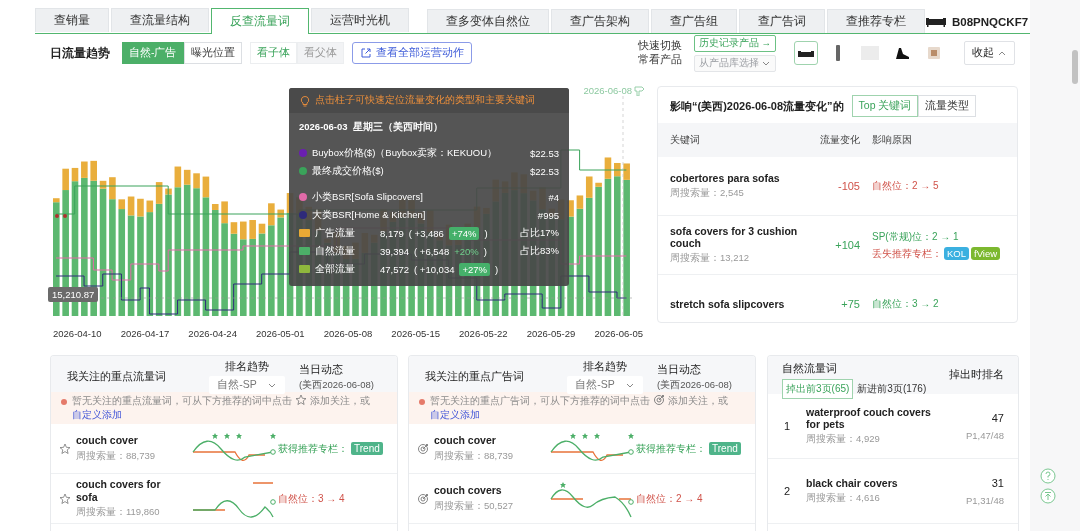 Image resolution: width=1080 pixels, height=531 pixels. What do you see at coordinates (947, 106) in the screenshot?
I see `panel-tab: 流量类型` at bounding box center [947, 106].